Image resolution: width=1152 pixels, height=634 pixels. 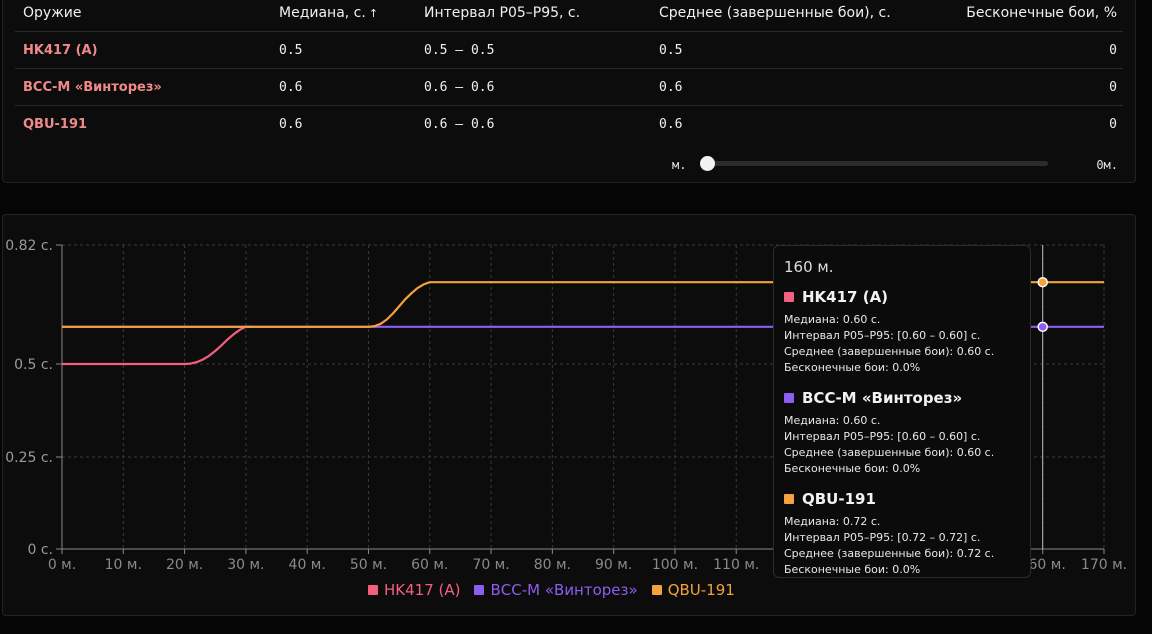 I want to click on tooltip-title: 160 м., so click(x=809, y=267).